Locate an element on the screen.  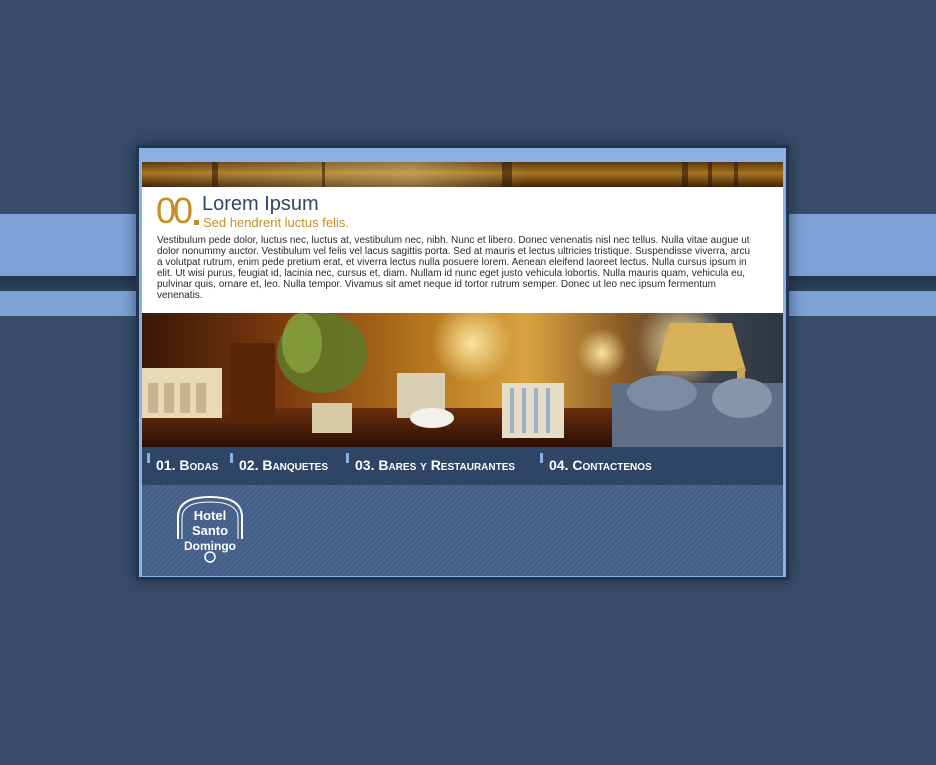
nav-item-bodas: 01. Bodas is located at coordinates (182, 465).